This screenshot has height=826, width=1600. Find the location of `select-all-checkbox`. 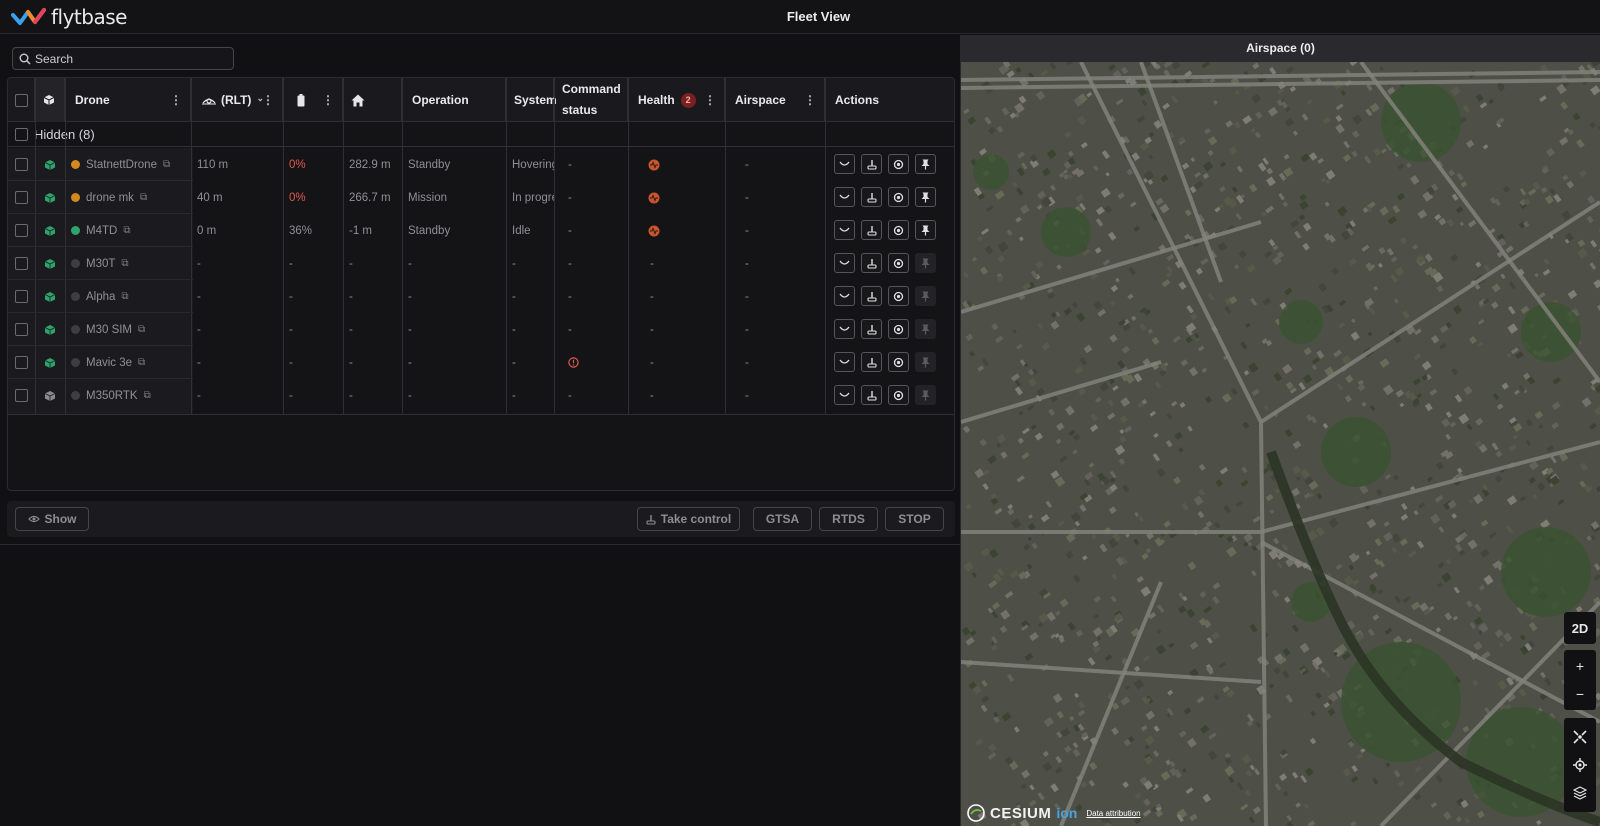

select-all-checkbox is located at coordinates (21, 100).